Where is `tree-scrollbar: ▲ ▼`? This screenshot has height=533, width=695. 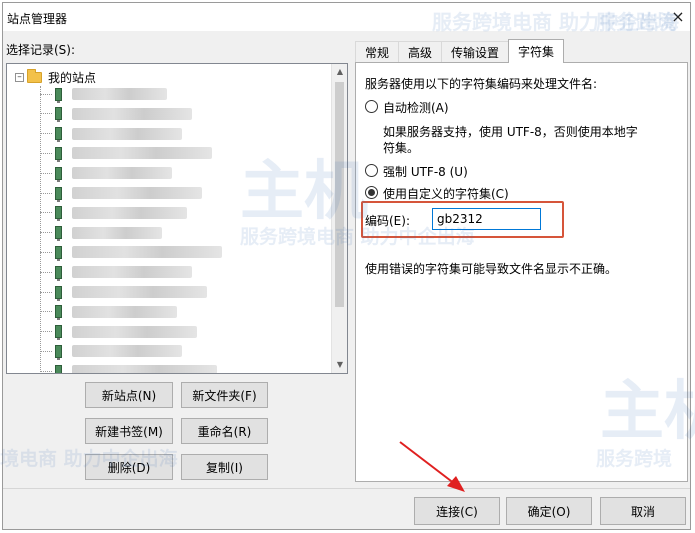
tree-scrollbar: ▲ ▼ is located at coordinates (339, 218).